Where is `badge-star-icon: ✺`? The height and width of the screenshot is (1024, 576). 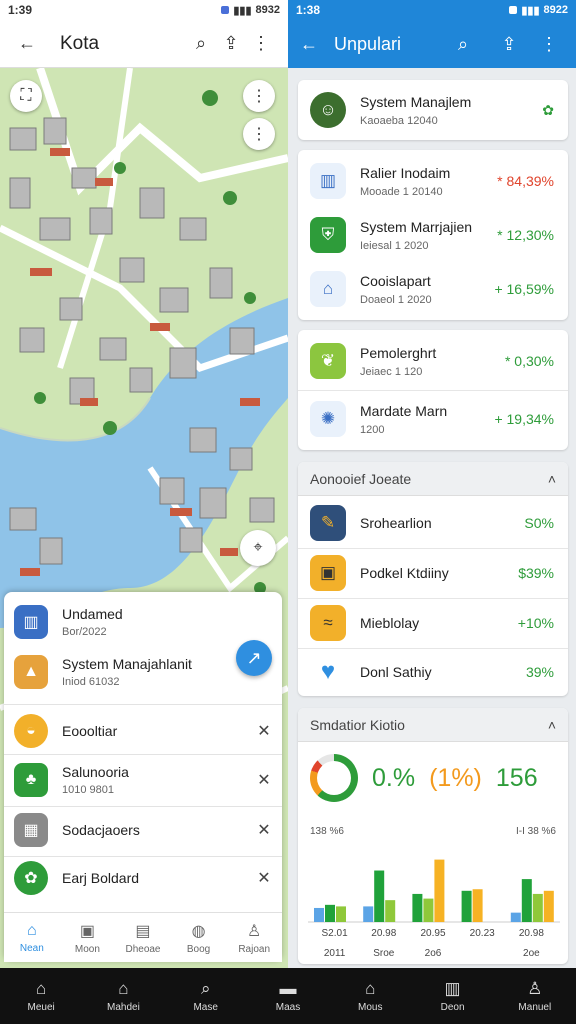 badge-star-icon: ✺ is located at coordinates (328, 419).